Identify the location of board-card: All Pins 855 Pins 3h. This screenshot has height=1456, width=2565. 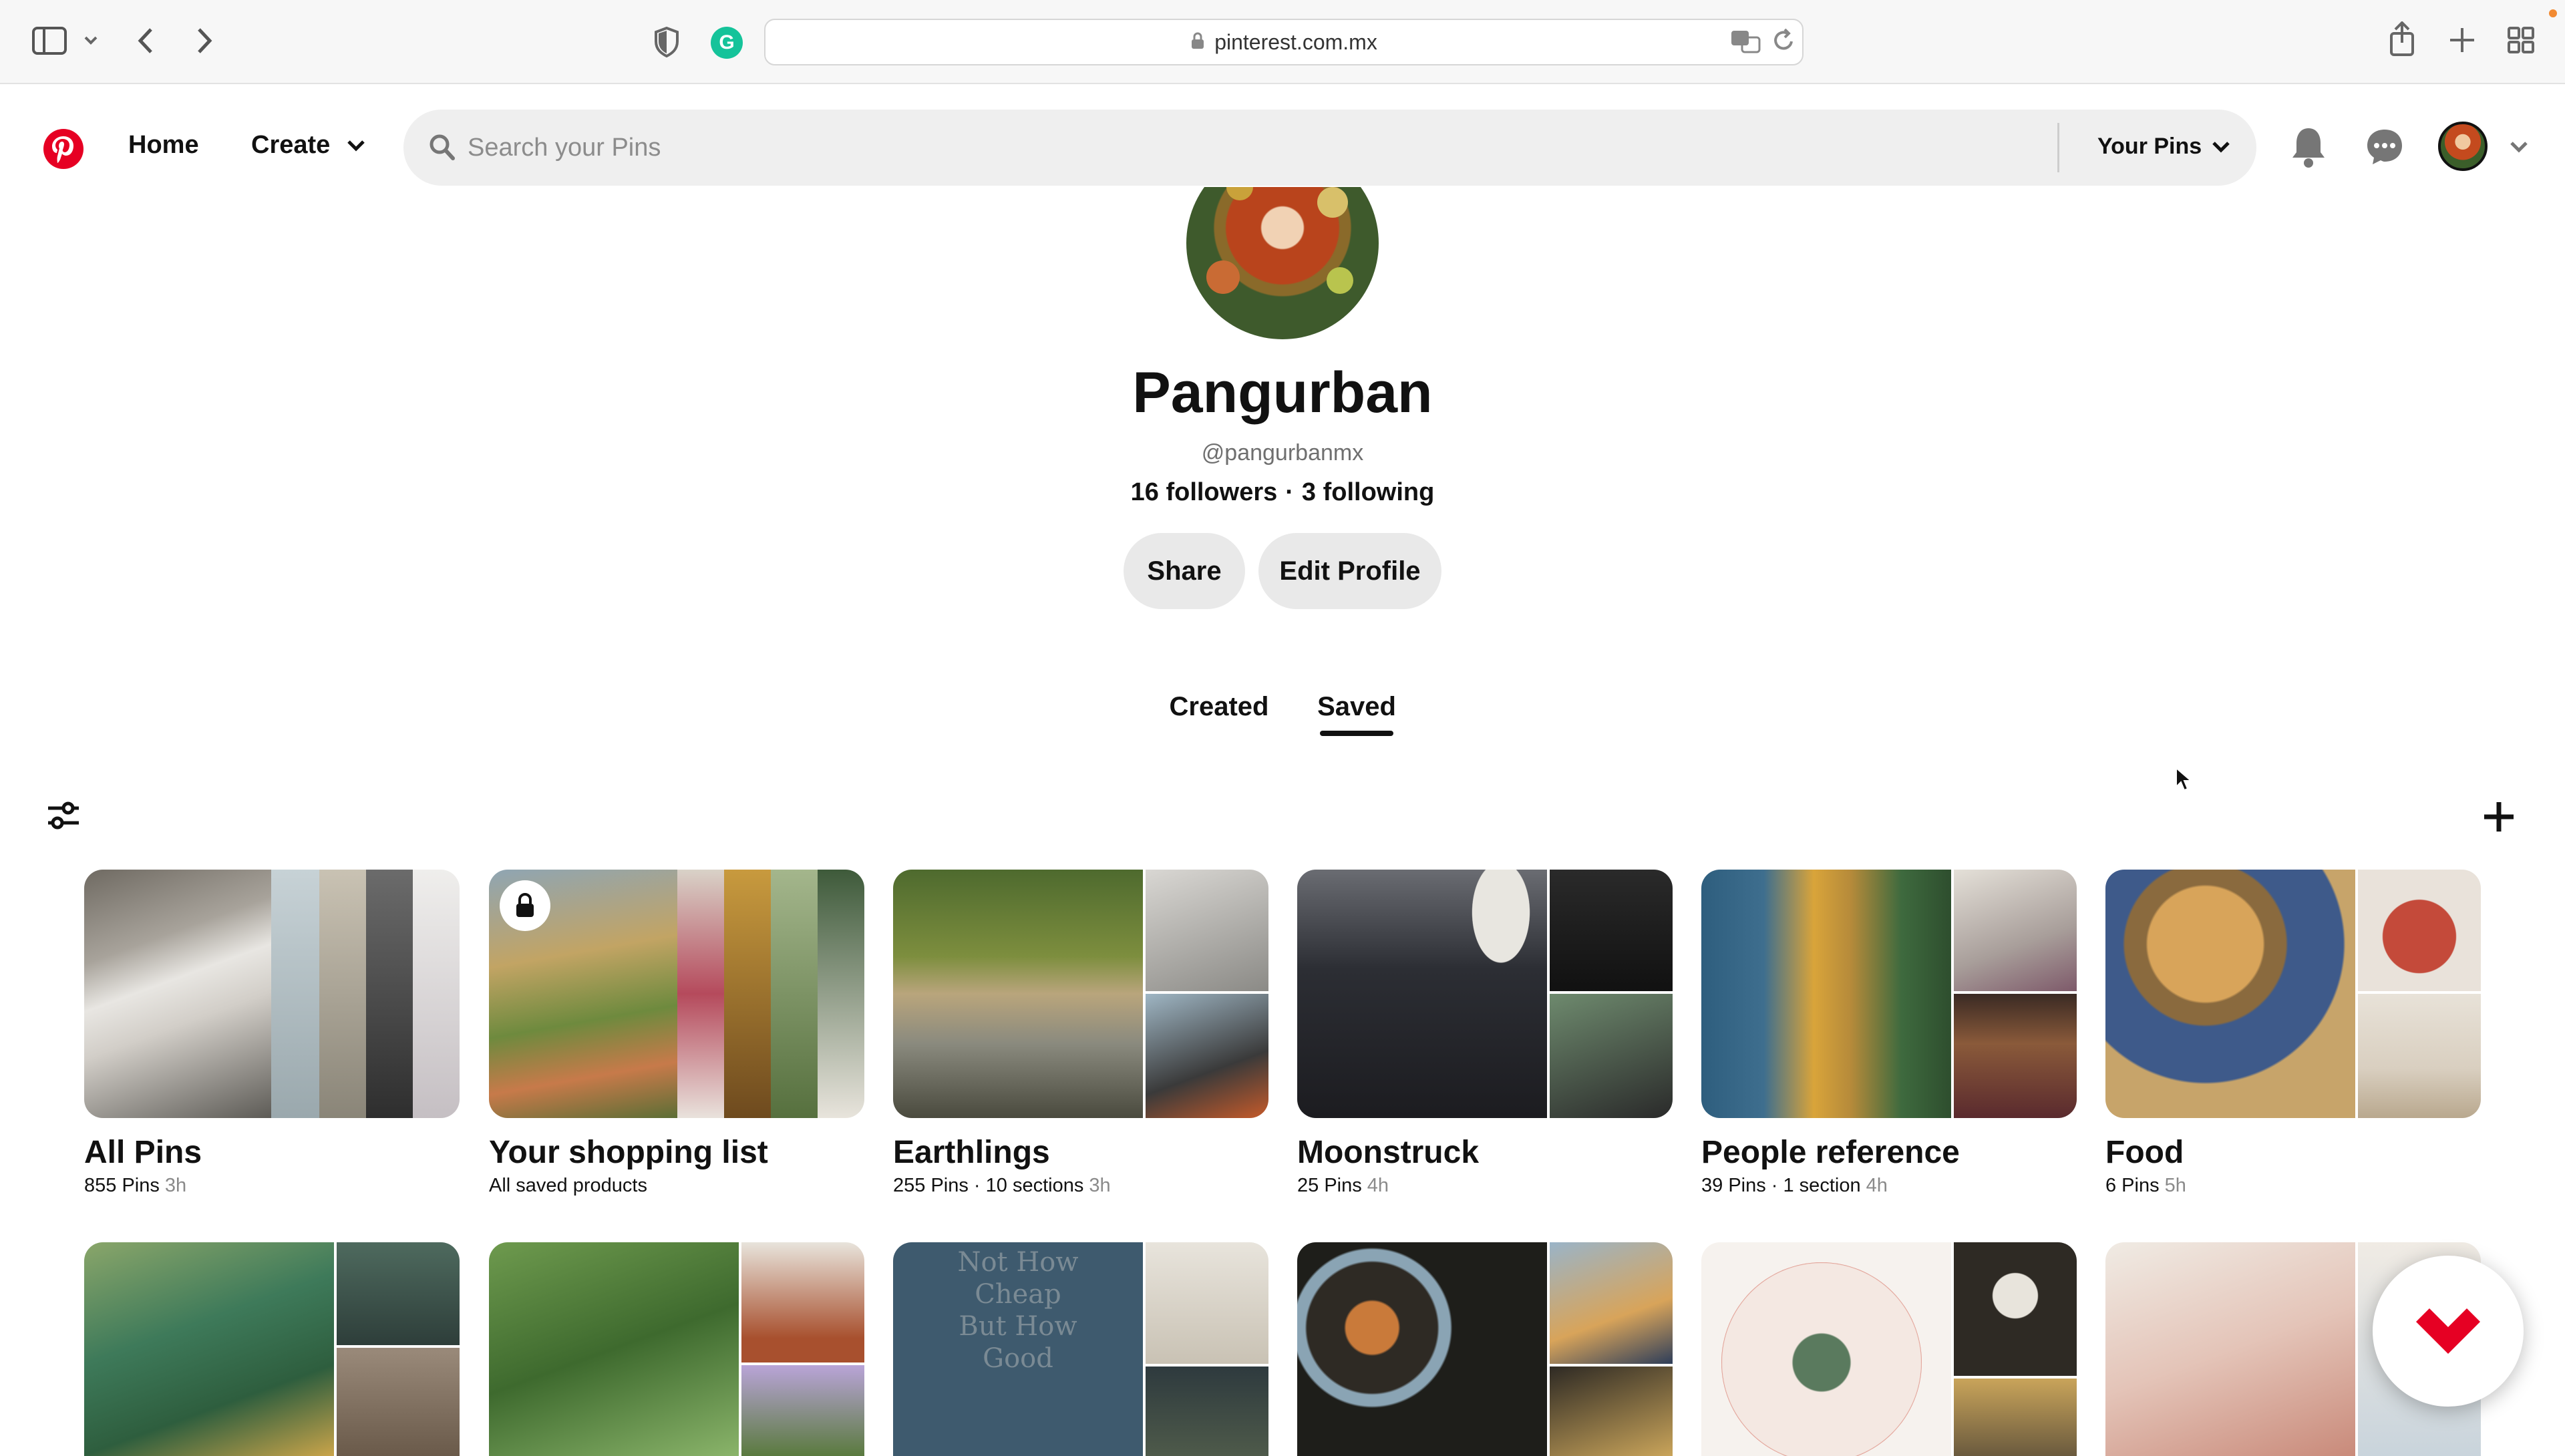
(272, 1033).